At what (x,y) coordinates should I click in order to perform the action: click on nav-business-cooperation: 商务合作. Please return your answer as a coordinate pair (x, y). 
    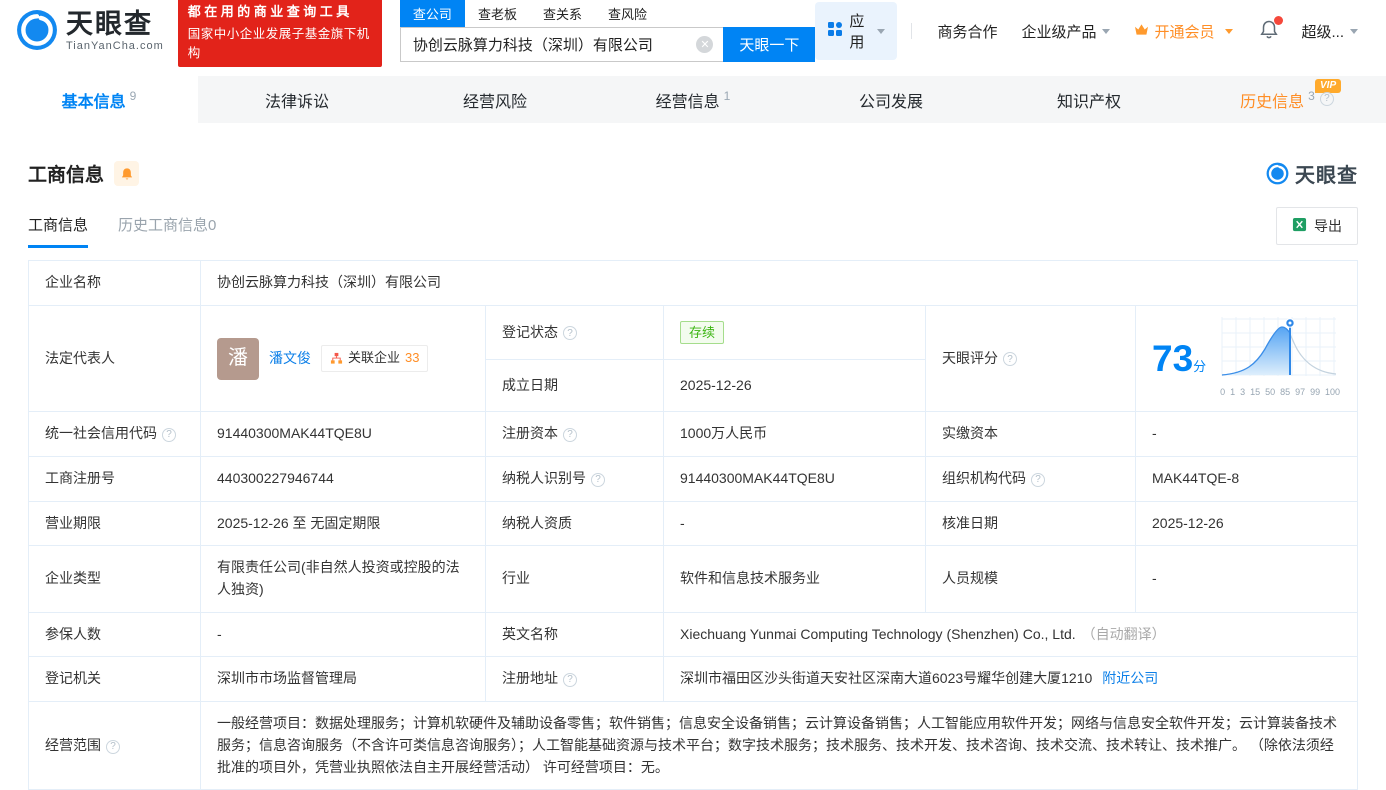
    Looking at the image, I should click on (967, 31).